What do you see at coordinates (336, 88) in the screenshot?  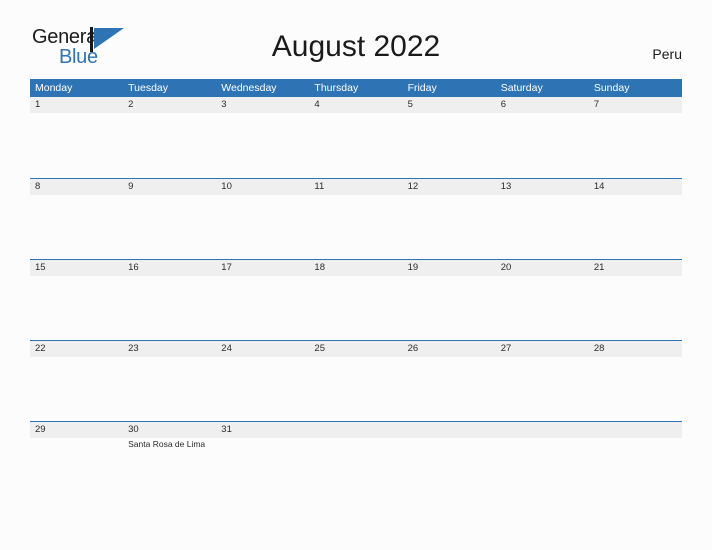 I see `weekday-header-thursday: Thursday` at bounding box center [336, 88].